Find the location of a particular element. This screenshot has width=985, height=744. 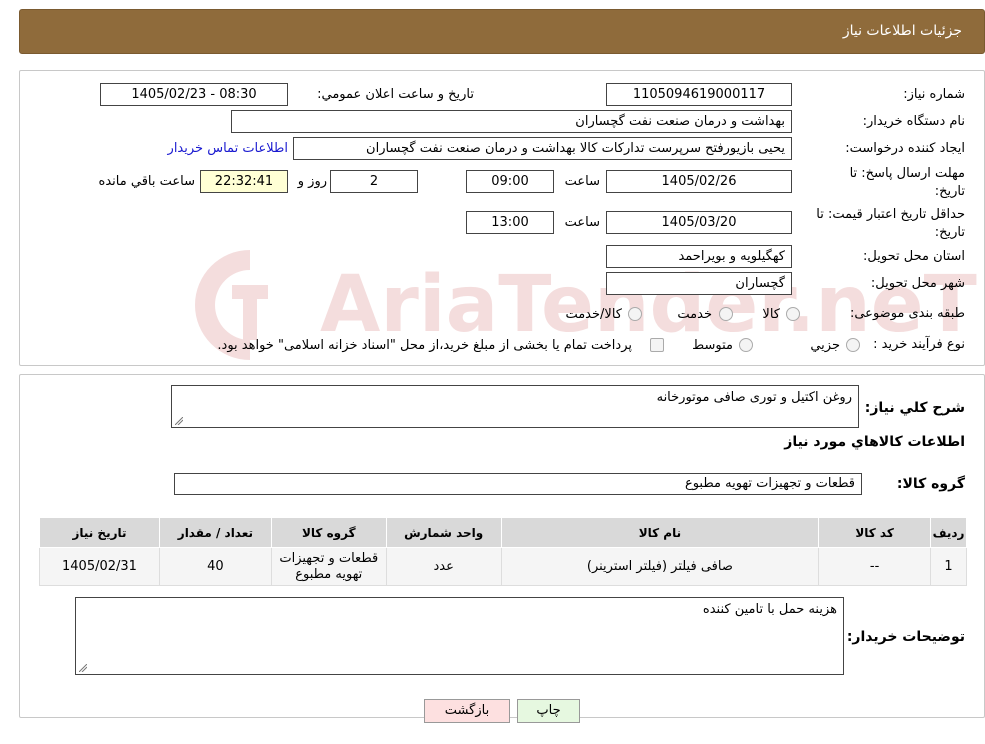

goods-group-field: قطعات و تجهیزات تهویه مطبوع is located at coordinates (518, 484).